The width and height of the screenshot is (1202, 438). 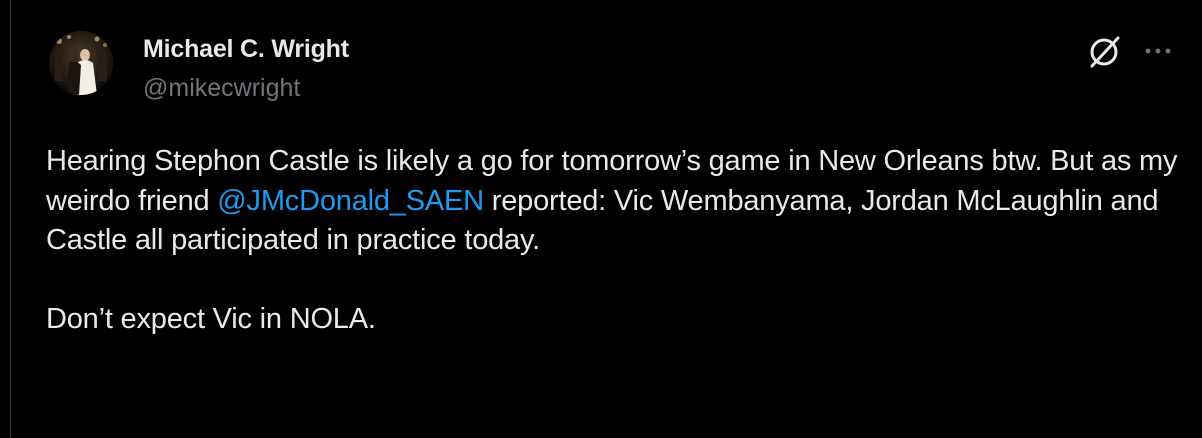 What do you see at coordinates (350, 201) in the screenshot?
I see `mention-link: @JMcDonald_SAEN` at bounding box center [350, 201].